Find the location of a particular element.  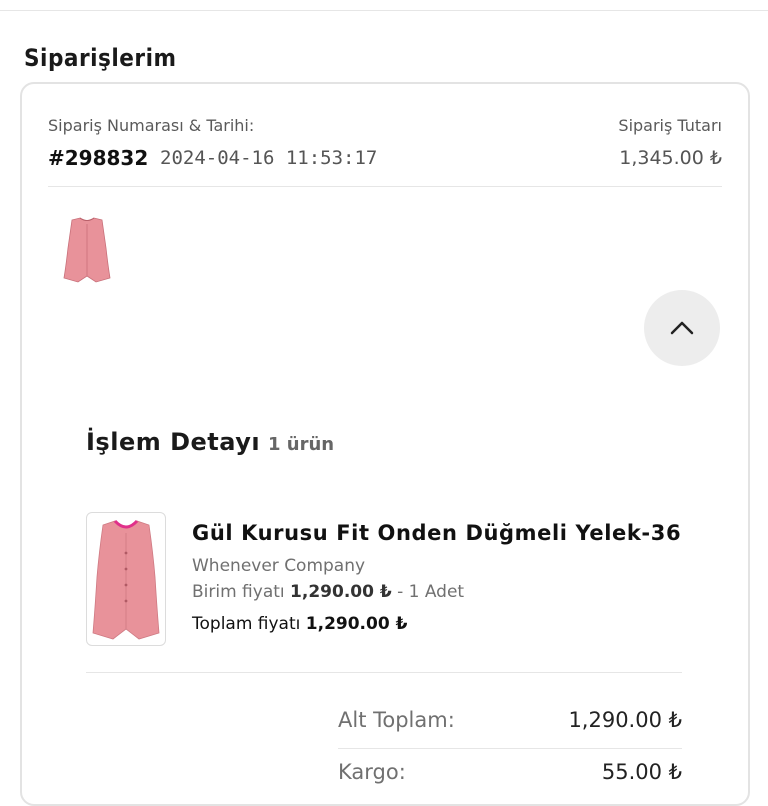

total-price-label: Toplam fiyatı is located at coordinates (246, 624).